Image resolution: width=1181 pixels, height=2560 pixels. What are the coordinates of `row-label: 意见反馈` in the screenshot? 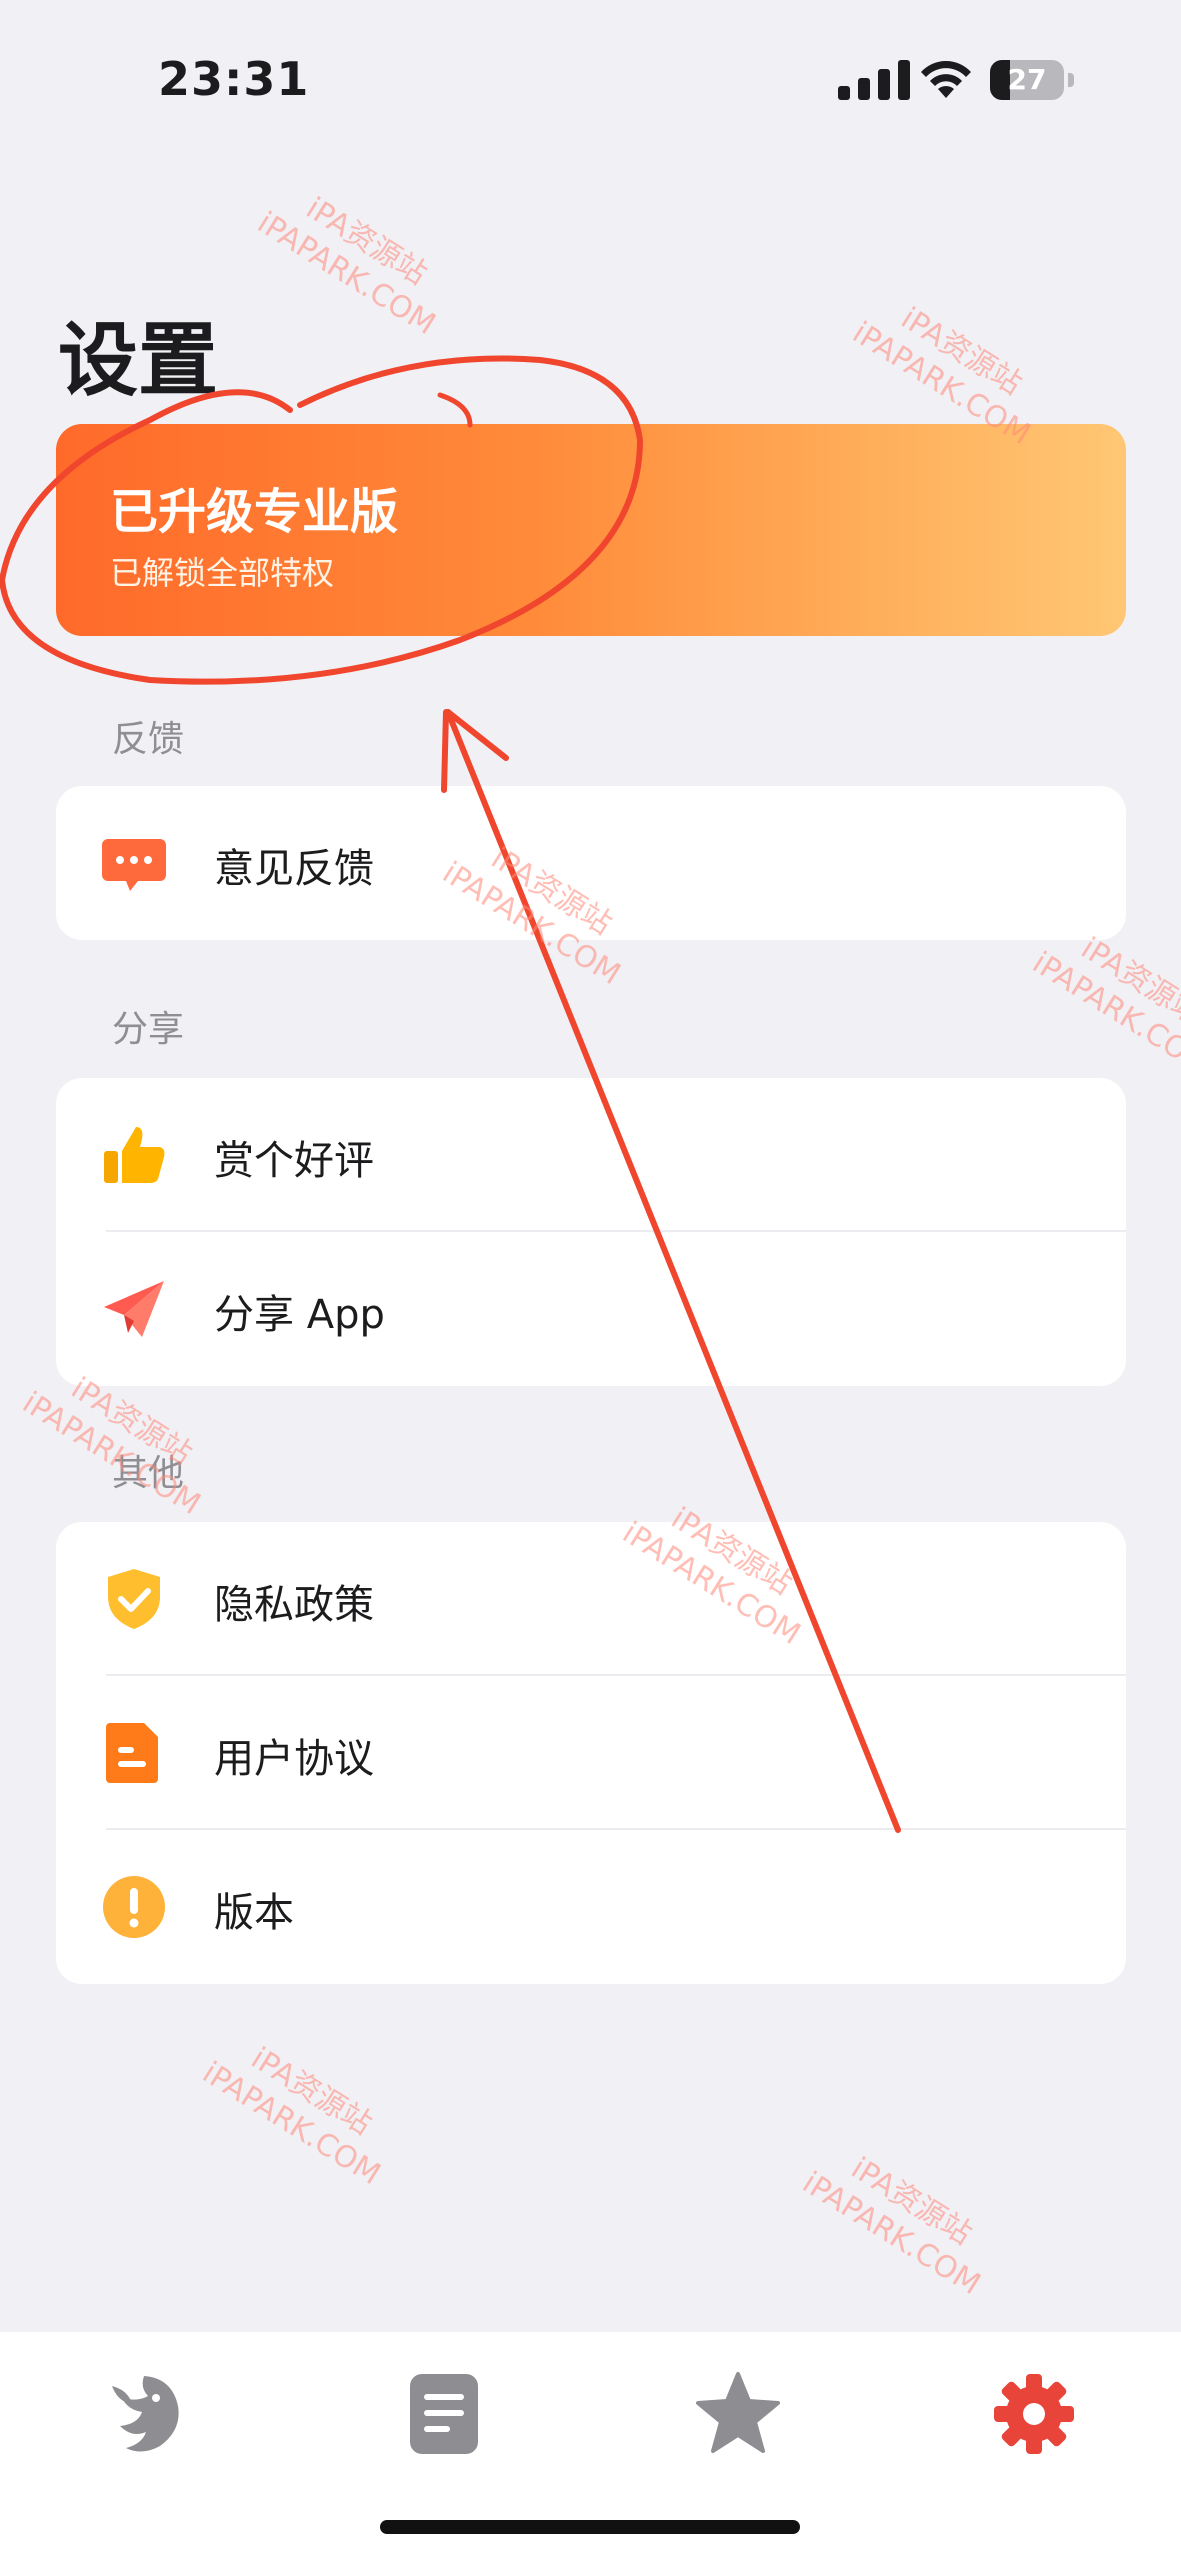 It's located at (294, 869).